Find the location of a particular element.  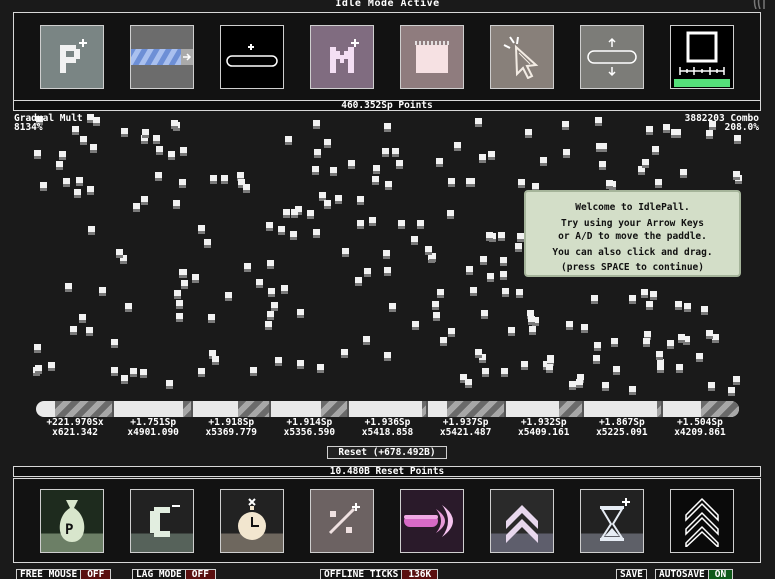

points-display: 460.352Sp Points is located at coordinates (387, 105).